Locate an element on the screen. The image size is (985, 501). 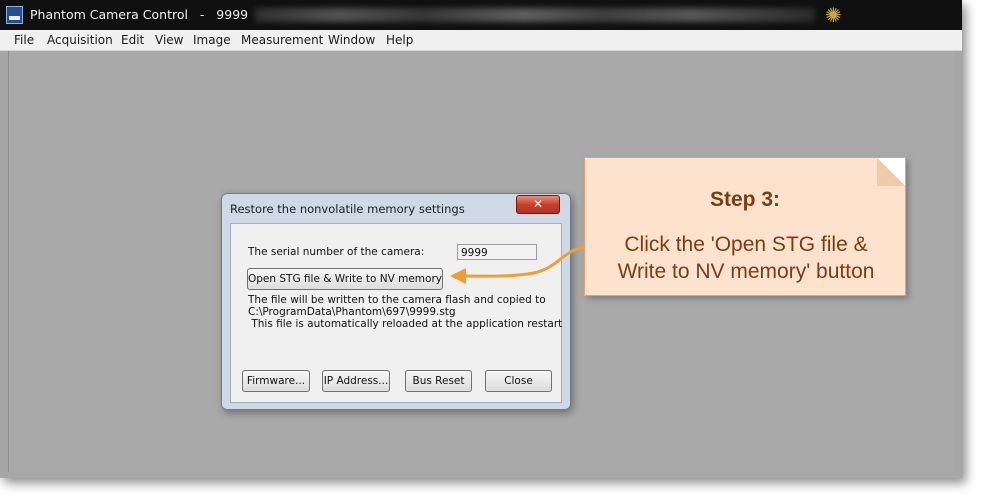
dialog-title: Restore the nonvolatile memory settings is located at coordinates (347, 209).